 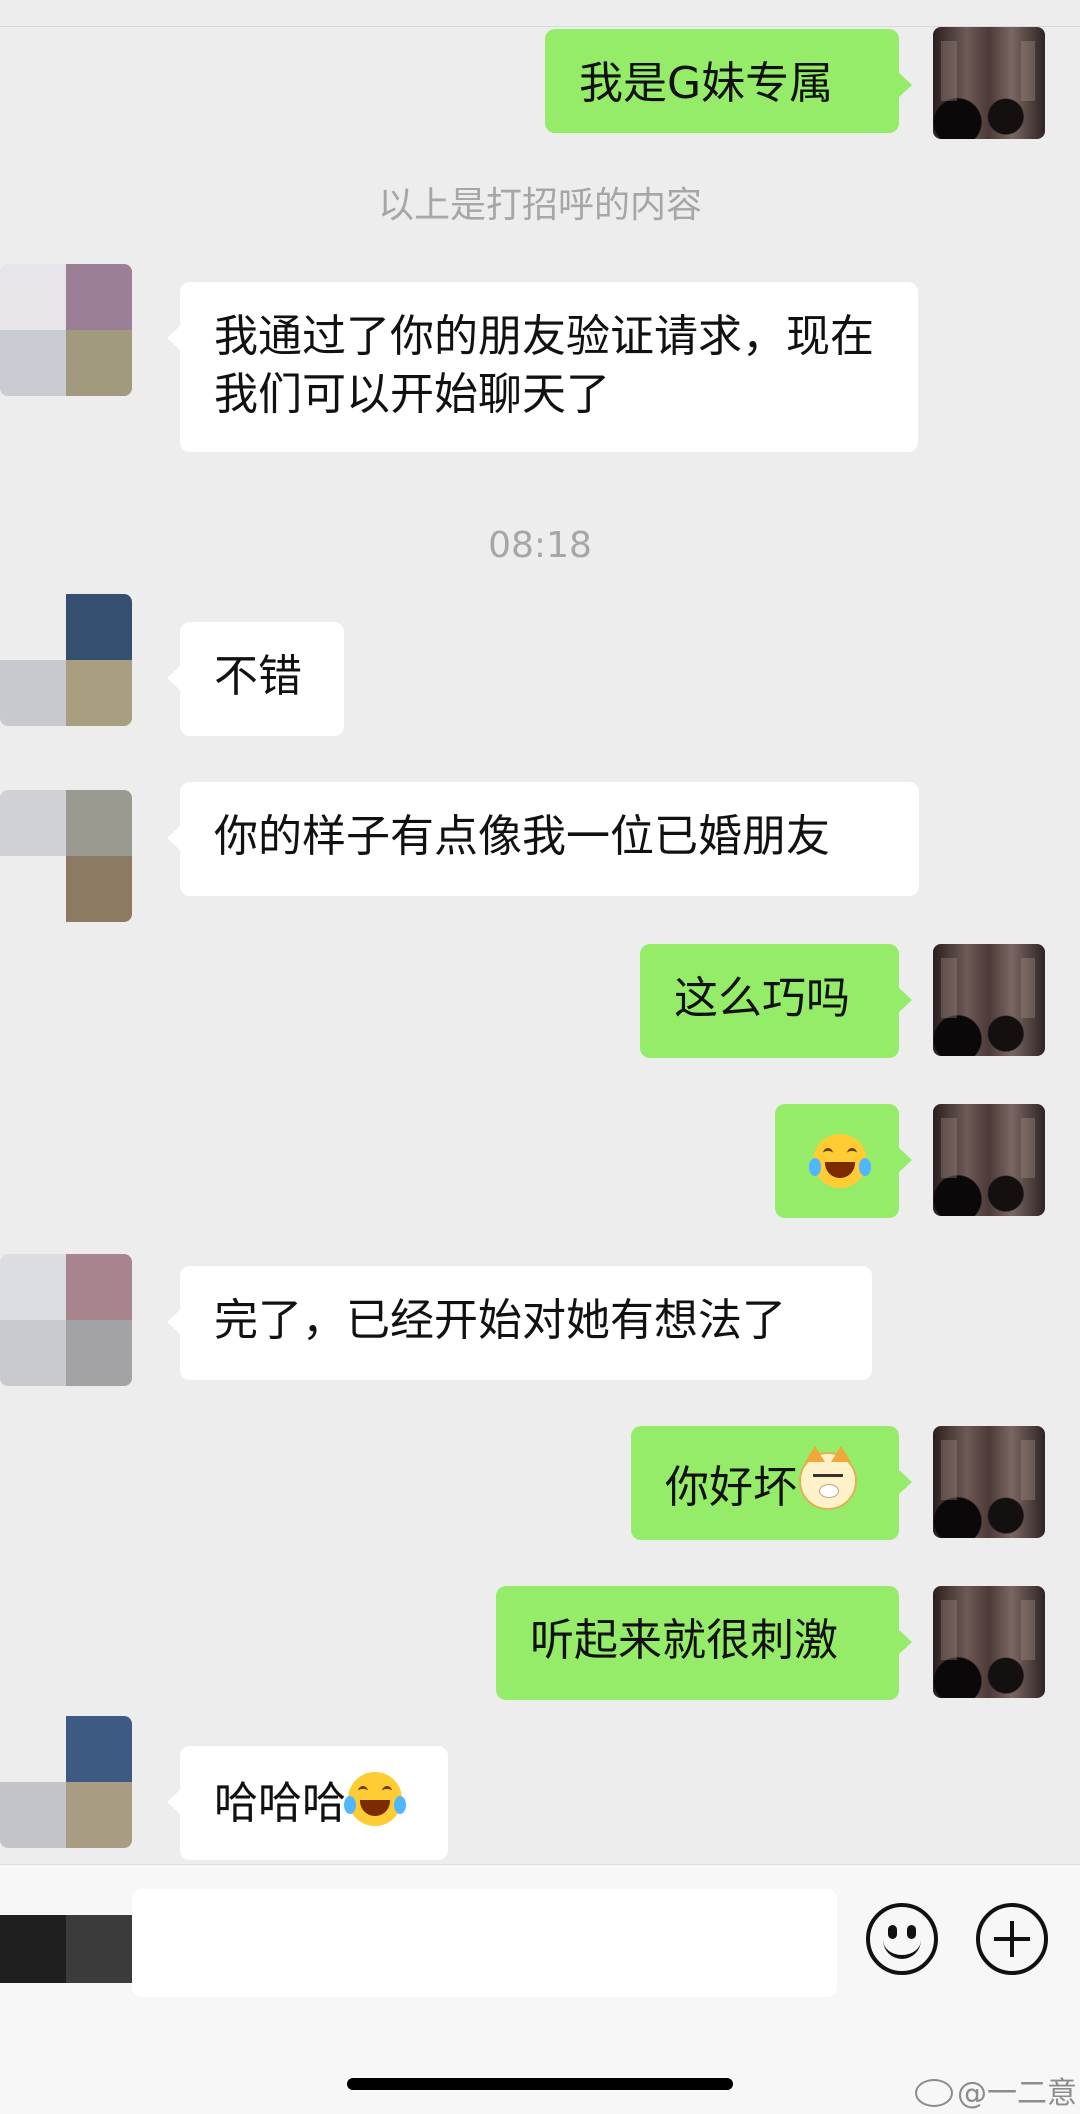 What do you see at coordinates (519, 1323) in the screenshot?
I see `message-bubble-received: 完了，已经开始对她有想法了` at bounding box center [519, 1323].